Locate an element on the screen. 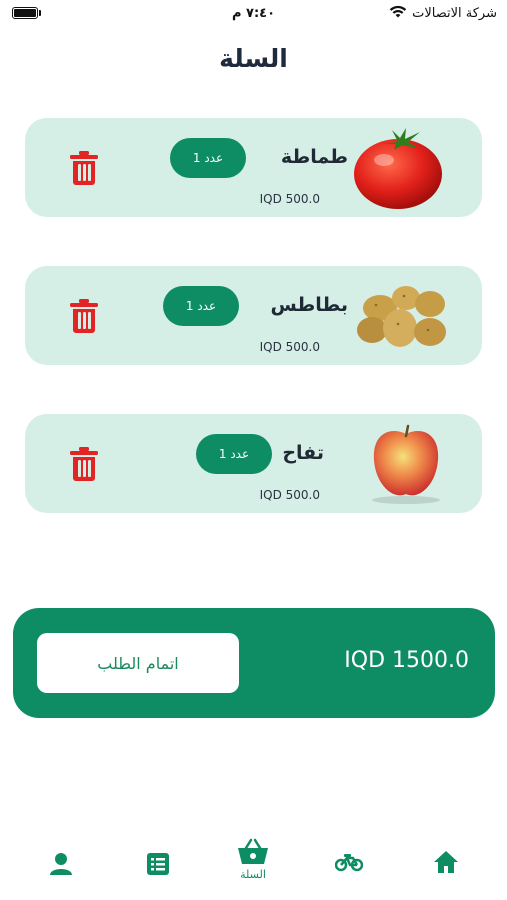 The height and width of the screenshot is (900, 507). clock: ٧:٤٠ م is located at coordinates (253, 13).